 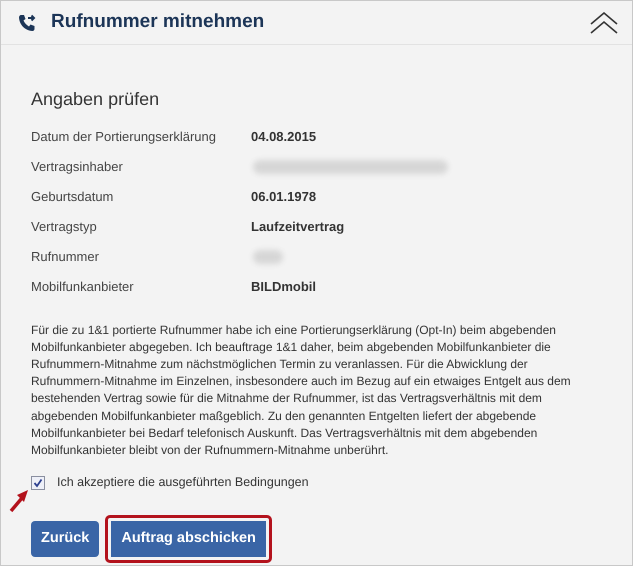 I want to click on back-button: Zurück, so click(x=65, y=538).